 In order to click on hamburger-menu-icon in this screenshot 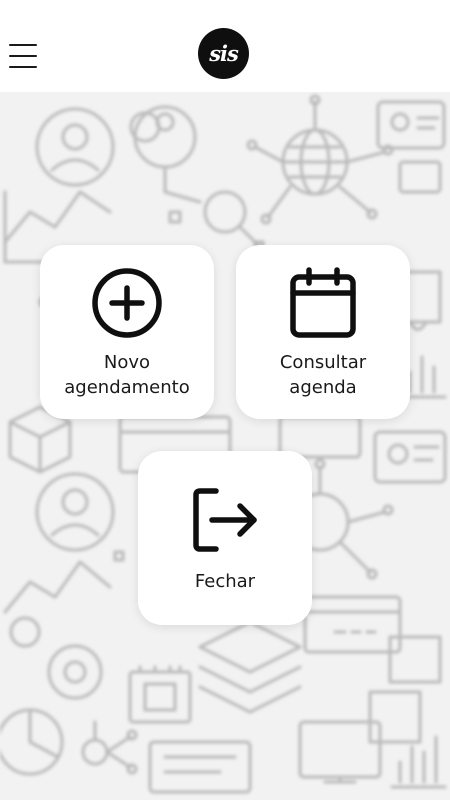, I will do `click(23, 57)`.